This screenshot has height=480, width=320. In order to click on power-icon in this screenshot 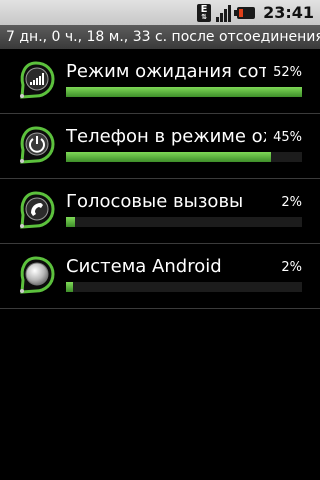, I will do `click(37, 145)`.